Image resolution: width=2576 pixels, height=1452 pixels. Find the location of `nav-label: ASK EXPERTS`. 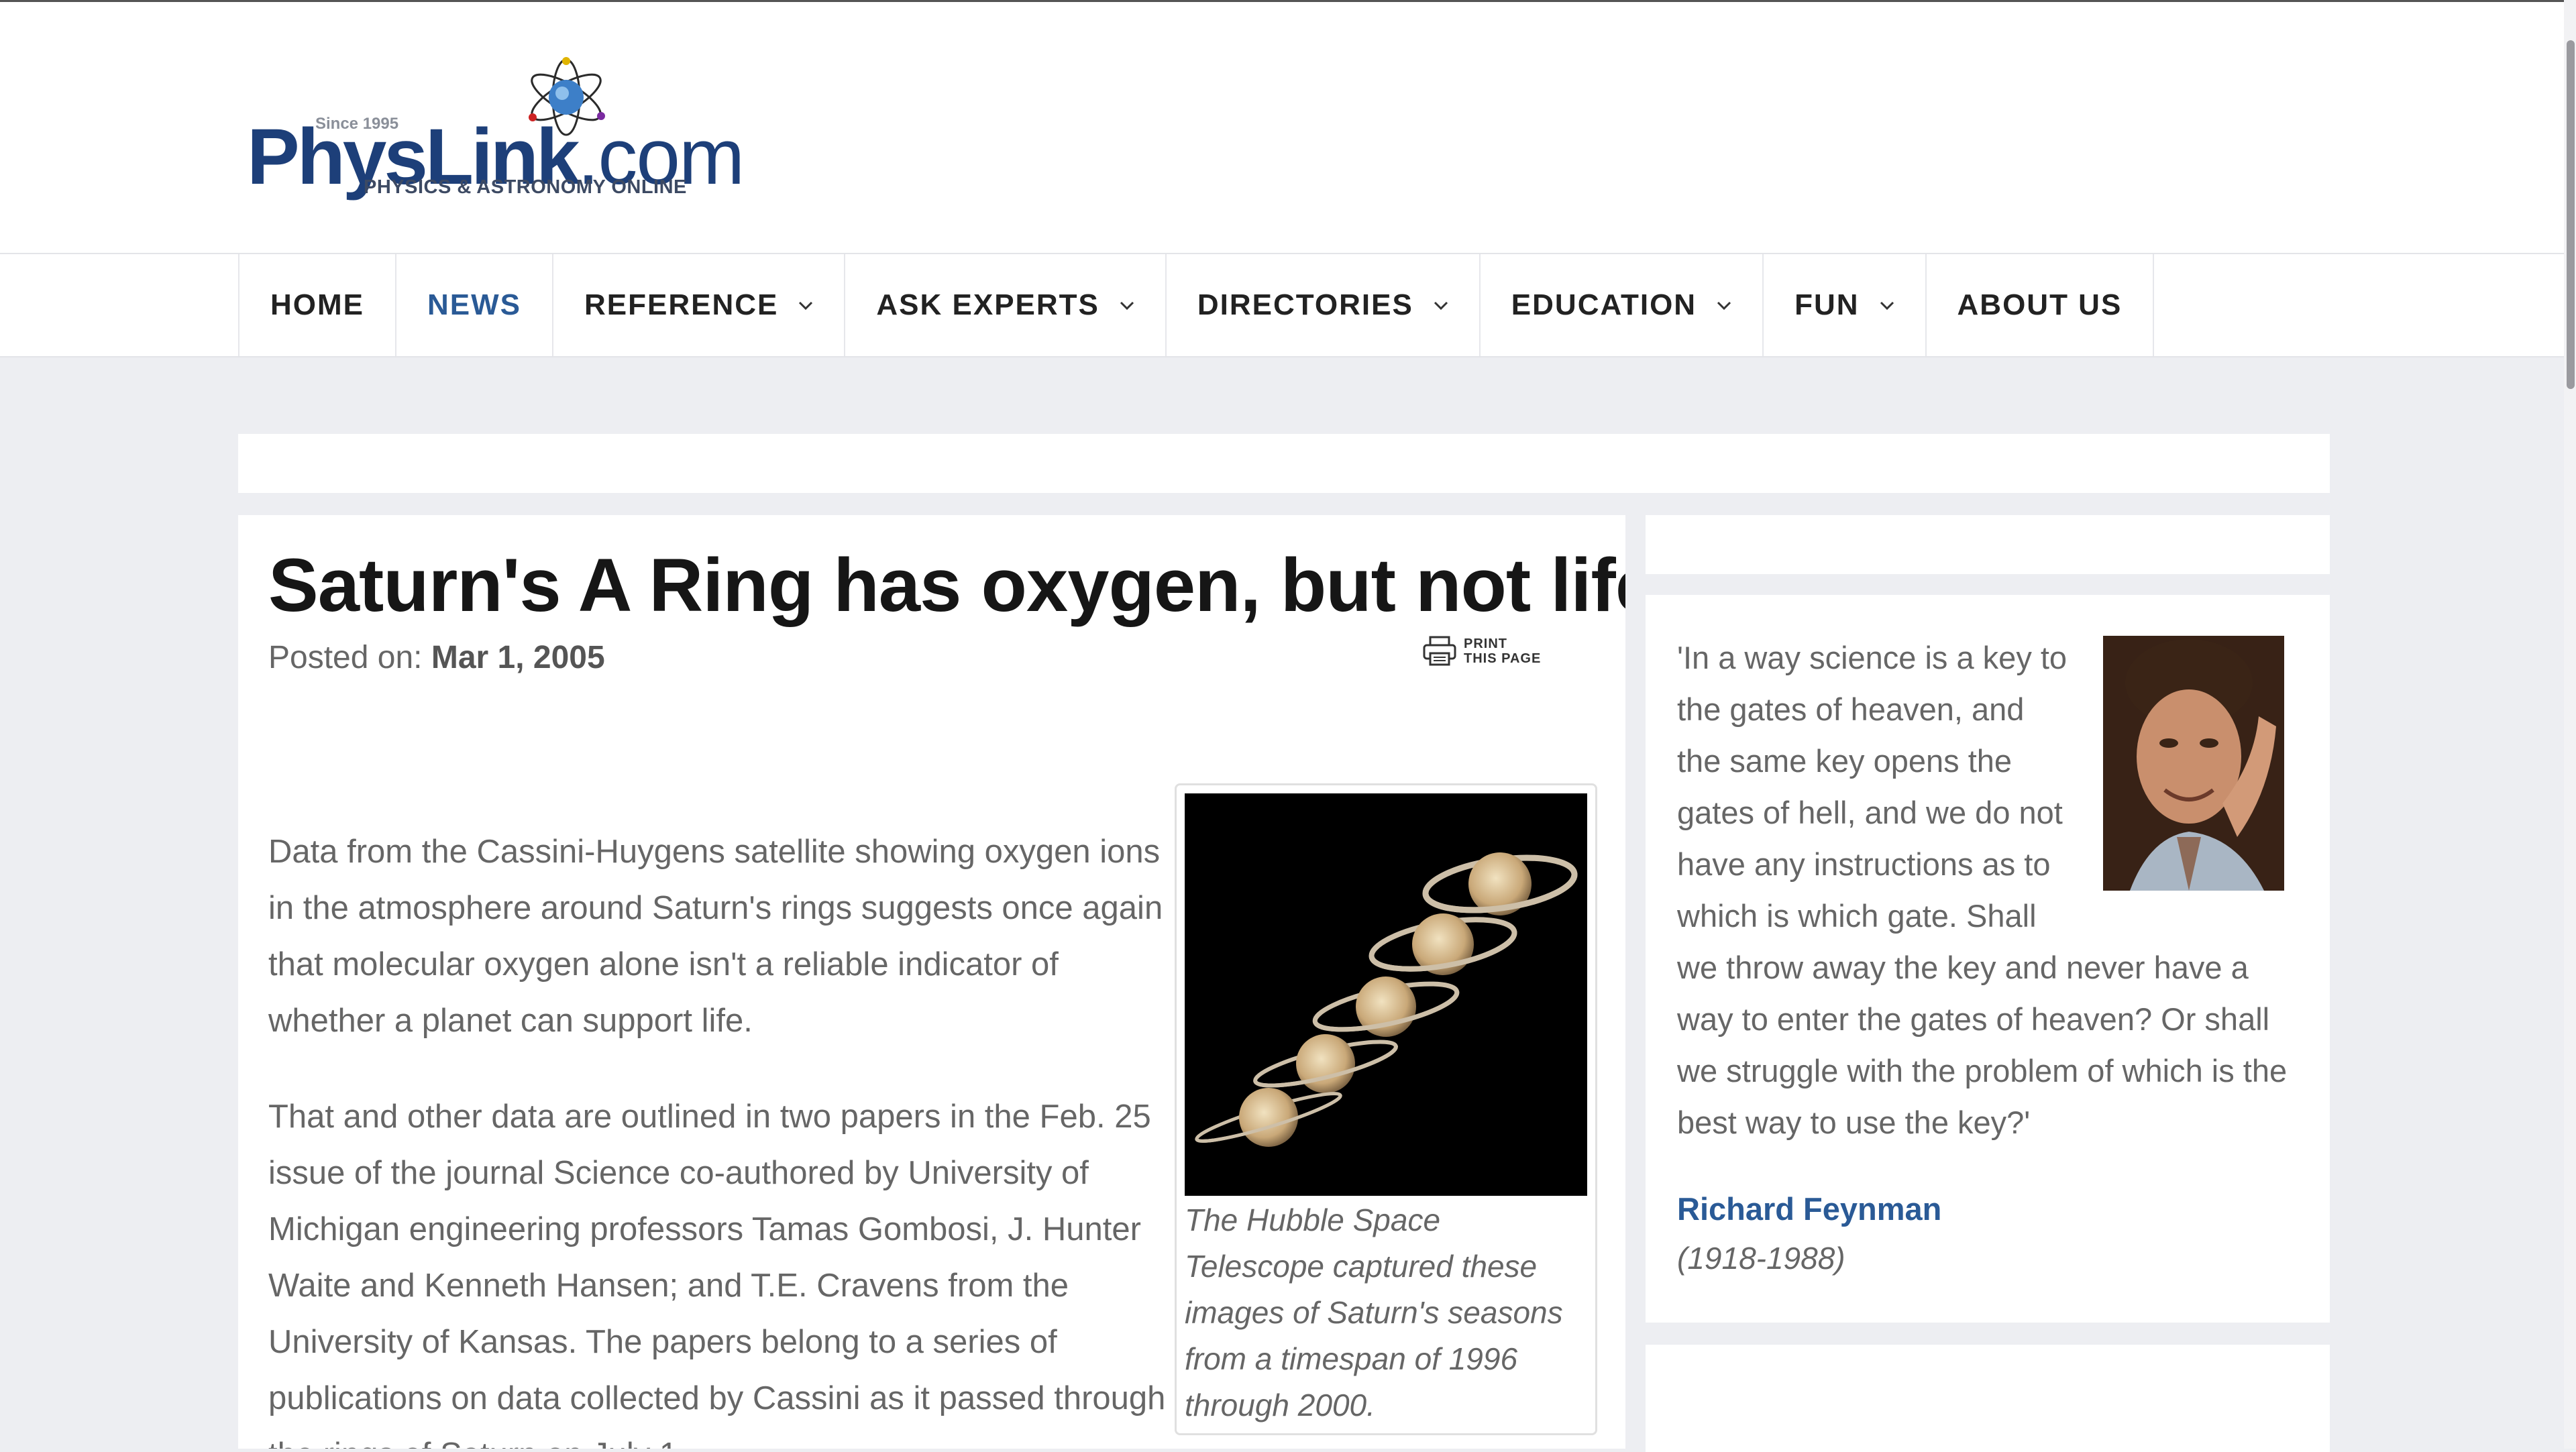

nav-label: ASK EXPERTS is located at coordinates (987, 304).